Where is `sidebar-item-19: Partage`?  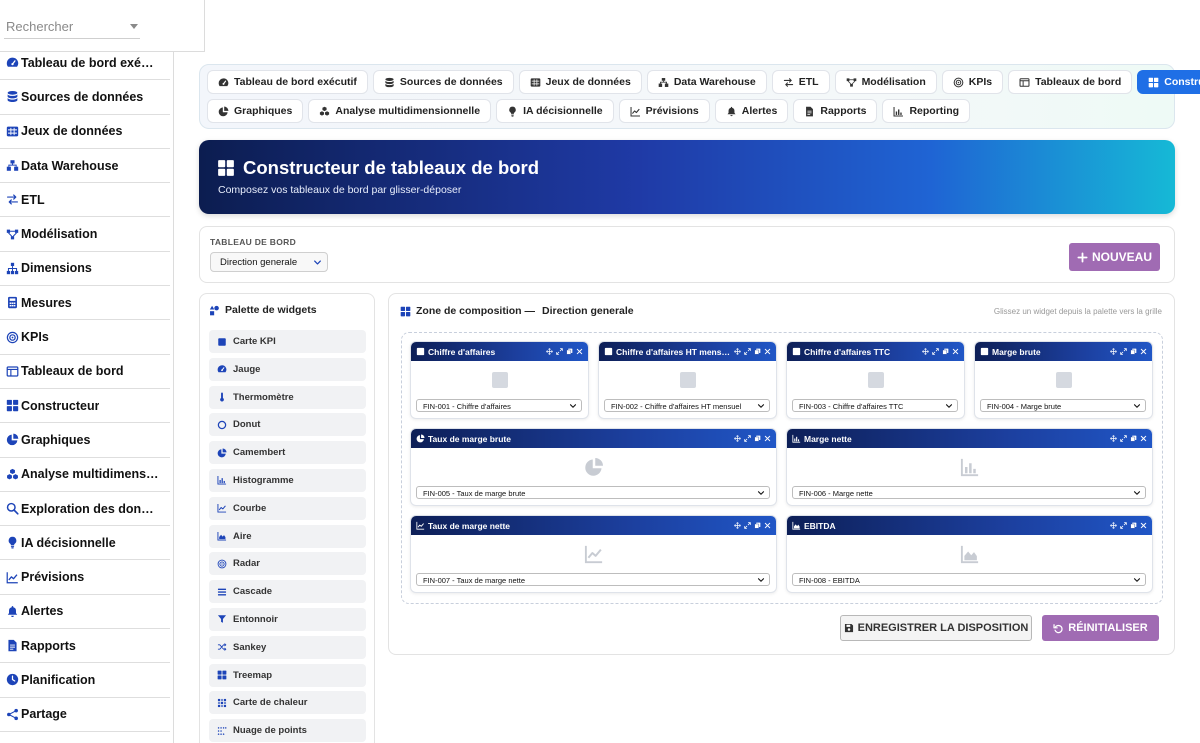 sidebar-item-19: Partage is located at coordinates (85, 715).